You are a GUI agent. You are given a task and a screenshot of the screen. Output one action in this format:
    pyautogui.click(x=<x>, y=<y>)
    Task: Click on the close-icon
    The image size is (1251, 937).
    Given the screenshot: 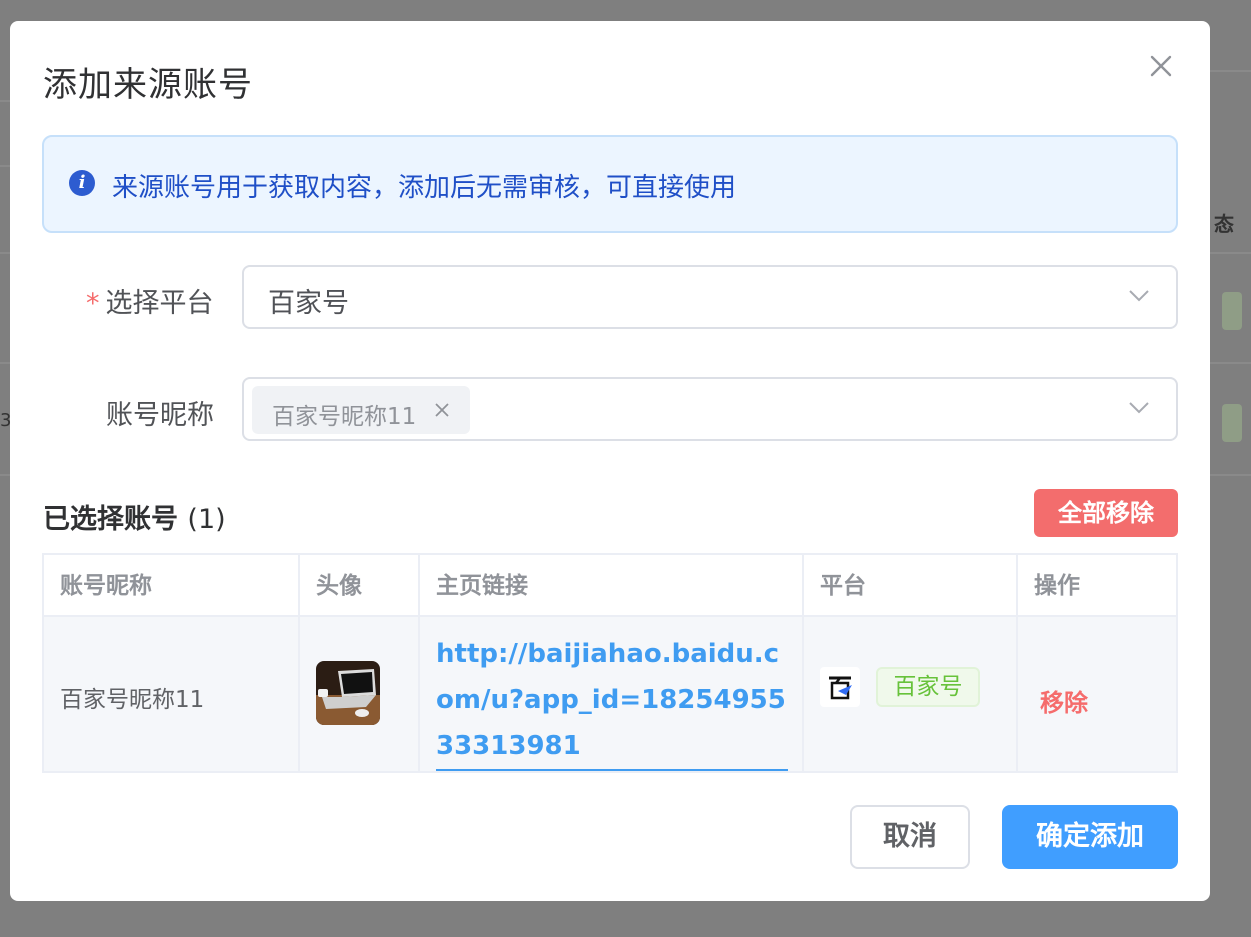 What is the action you would take?
    pyautogui.click(x=1161, y=66)
    